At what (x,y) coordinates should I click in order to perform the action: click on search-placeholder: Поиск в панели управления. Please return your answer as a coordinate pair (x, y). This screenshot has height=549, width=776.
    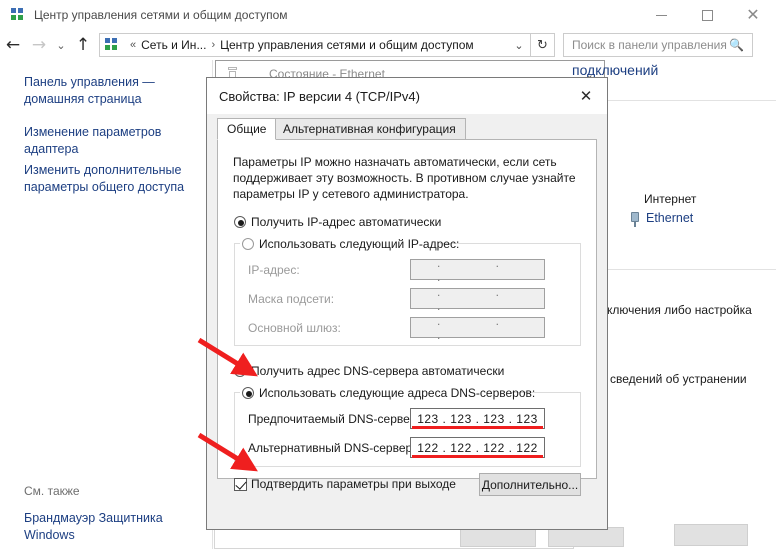
    Looking at the image, I should click on (649, 45).